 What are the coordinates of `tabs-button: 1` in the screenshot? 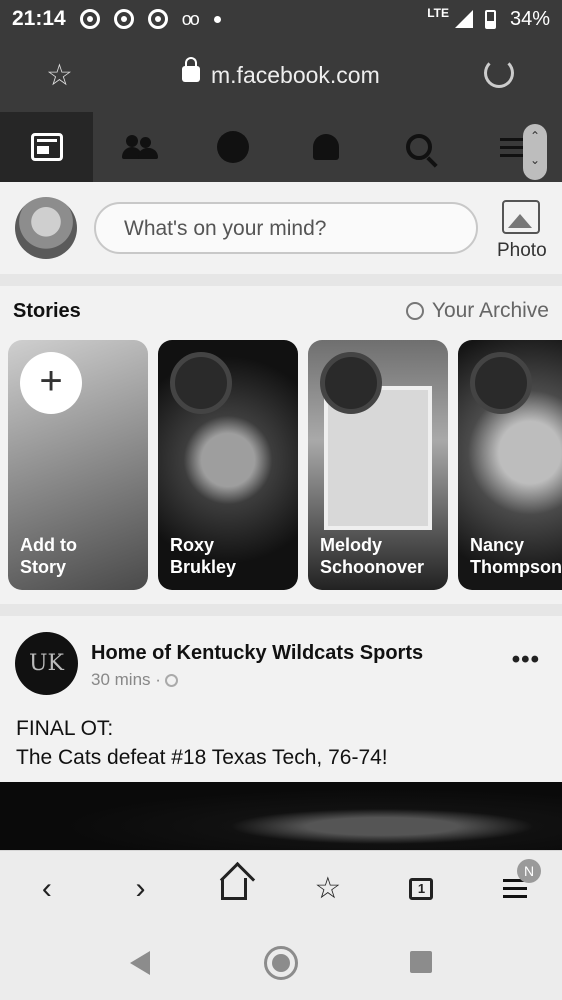 It's located at (421, 889).